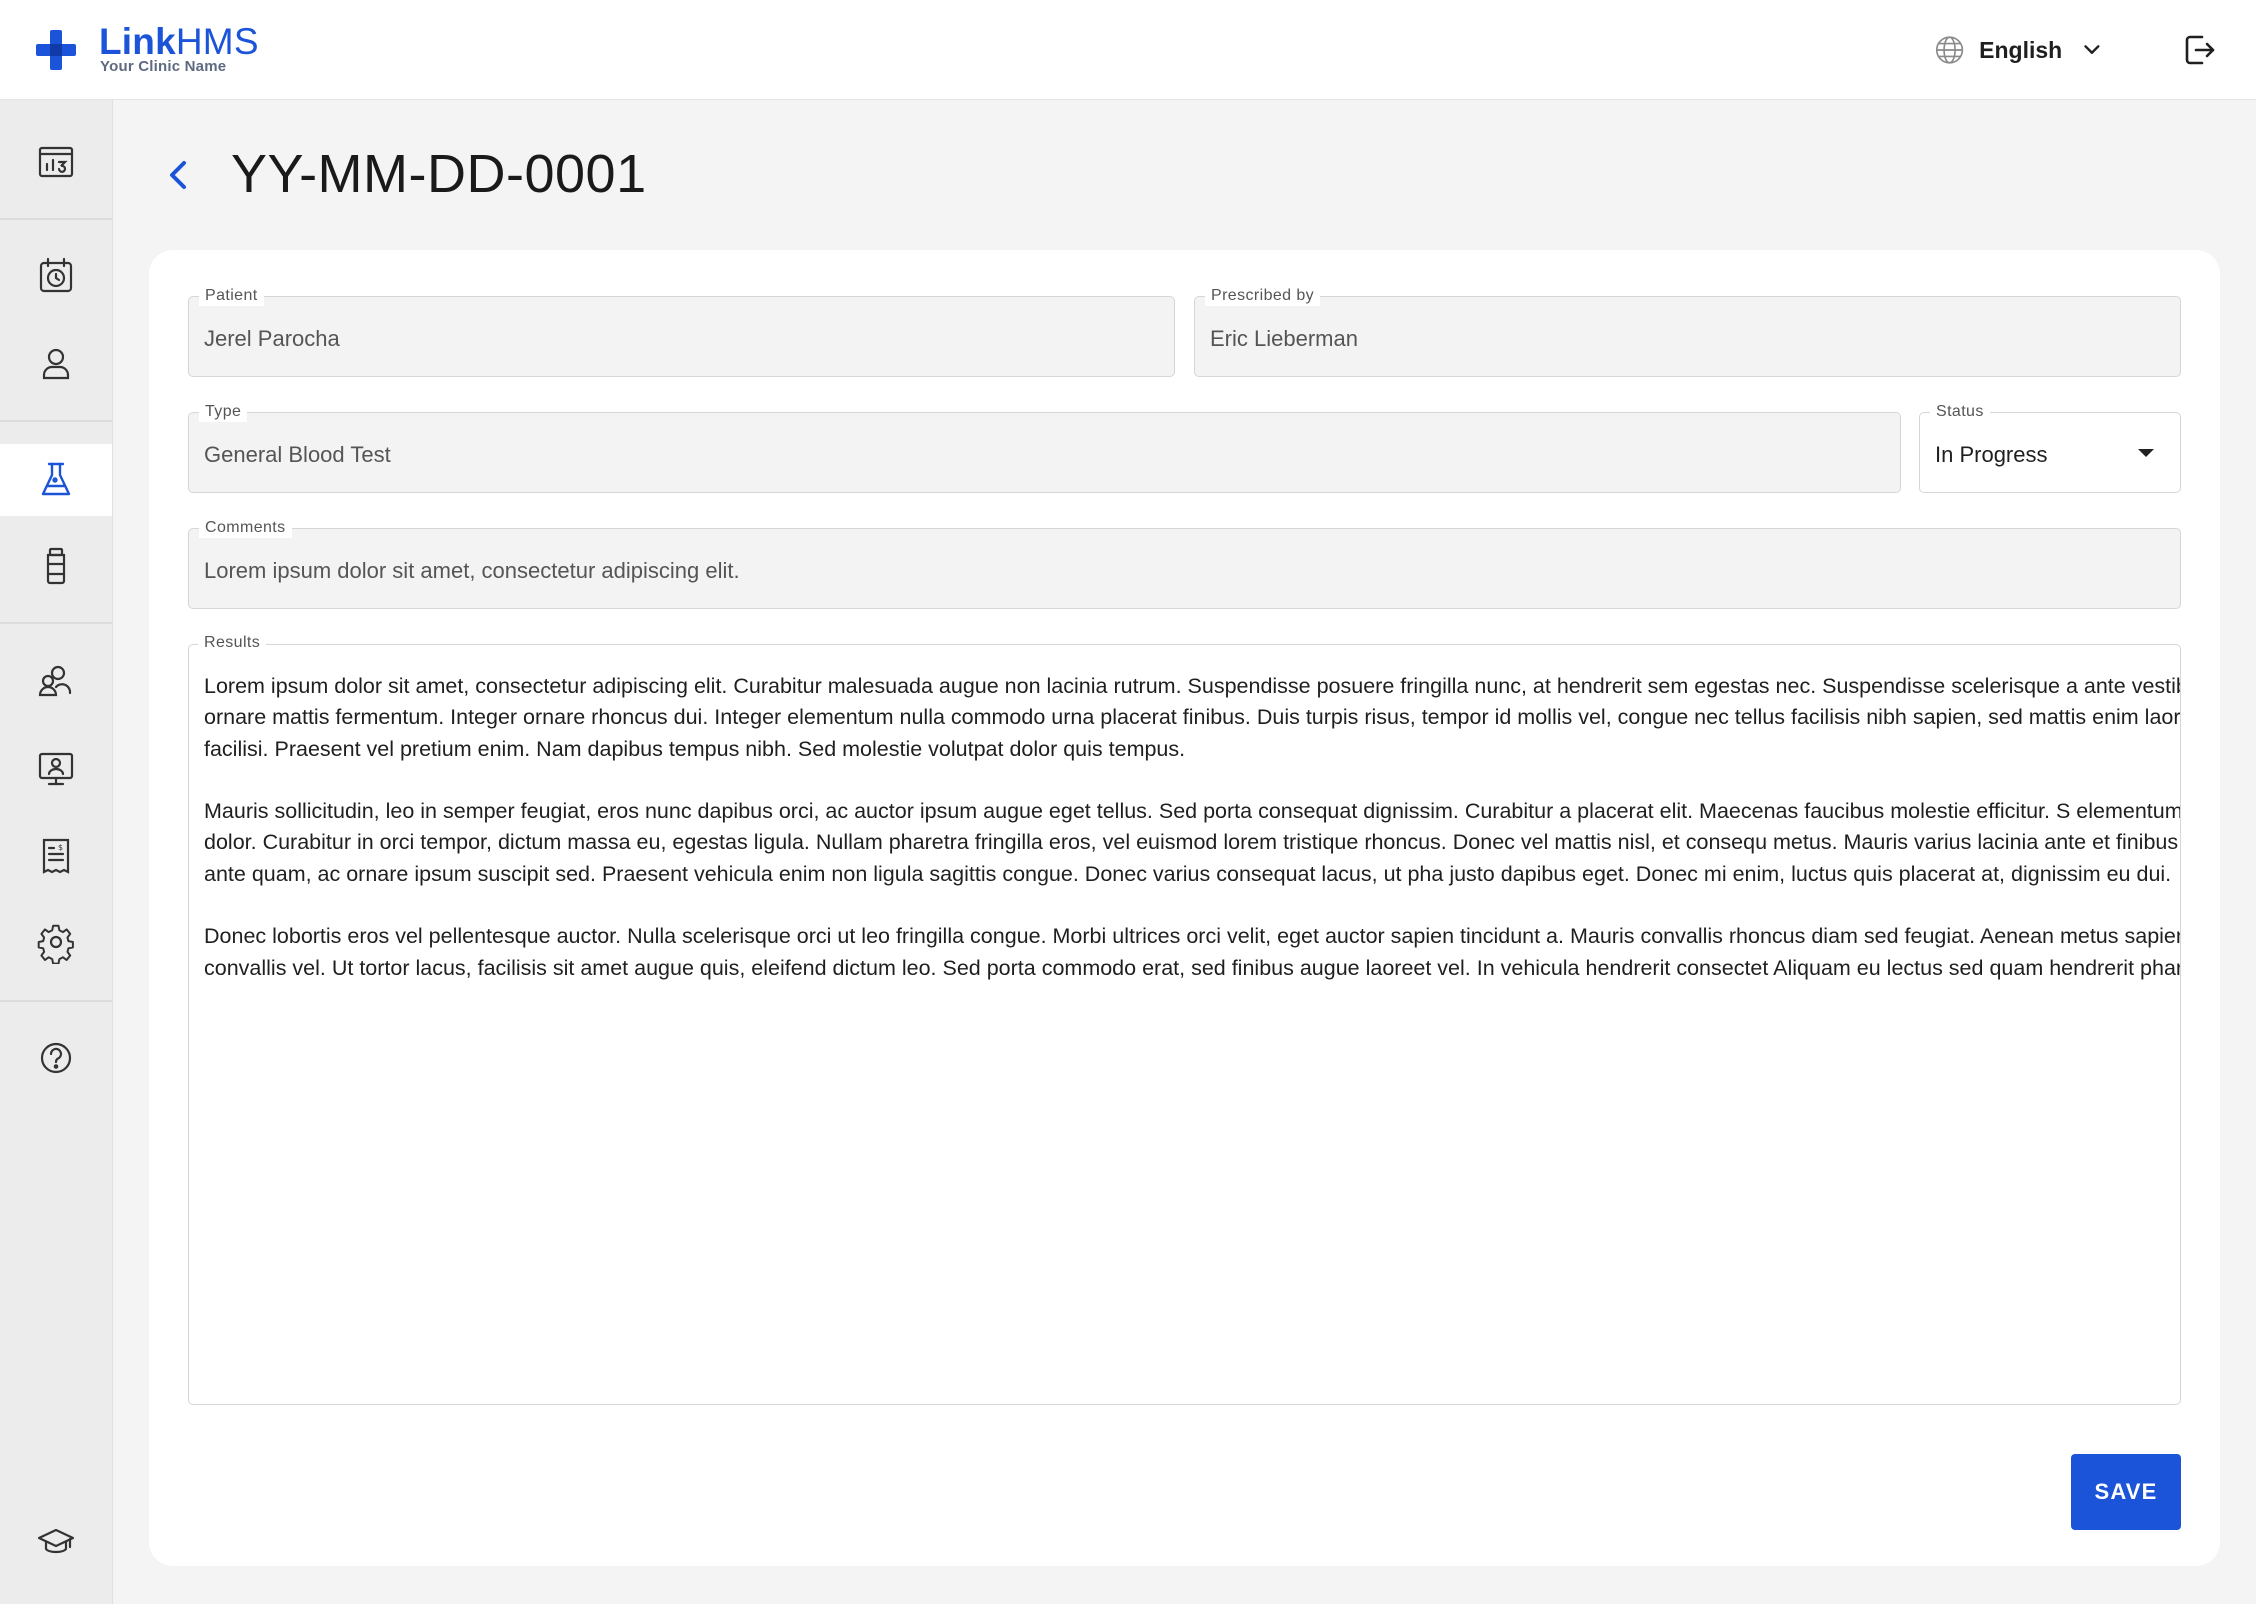  I want to click on medicine-bottle-icon, so click(56, 566).